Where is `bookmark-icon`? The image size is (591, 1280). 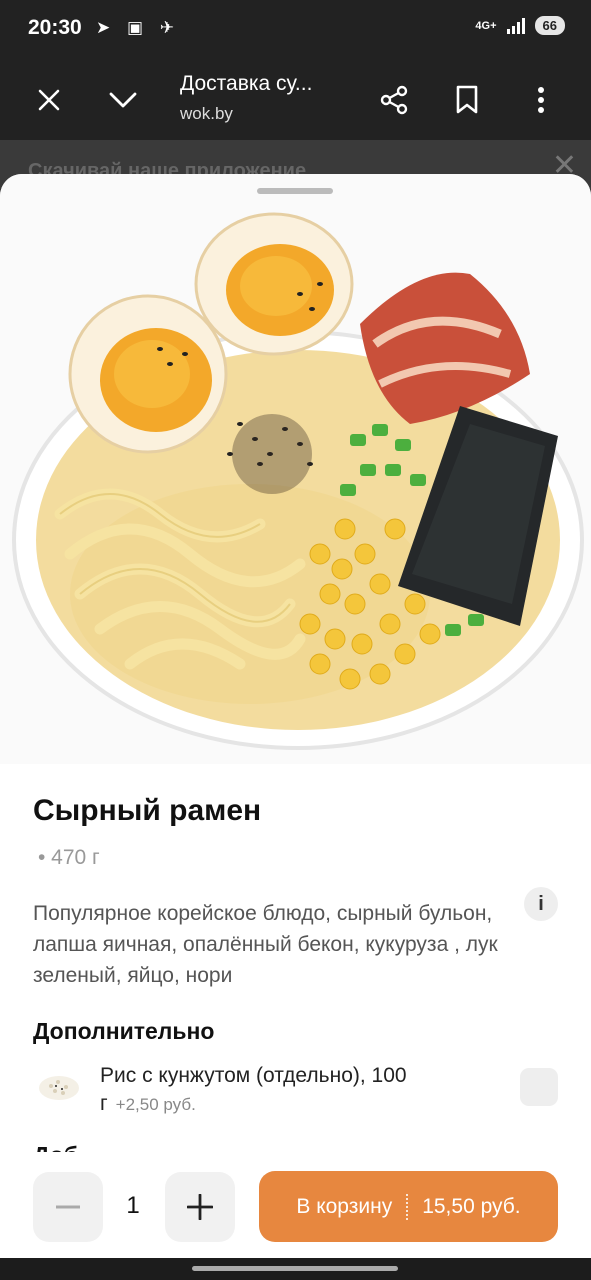
bookmark-icon is located at coordinates (467, 100).